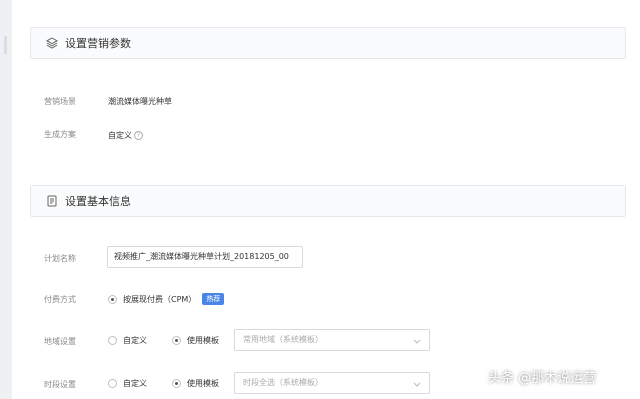 This screenshot has width=640, height=399. I want to click on time-label: 时段设置, so click(60, 384).